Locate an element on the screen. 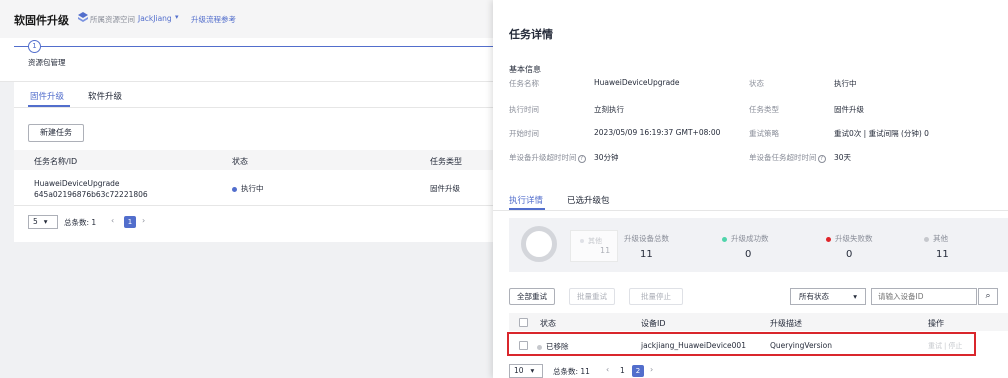 The image size is (1008, 378). stat-label: 其他 is located at coordinates (936, 238).